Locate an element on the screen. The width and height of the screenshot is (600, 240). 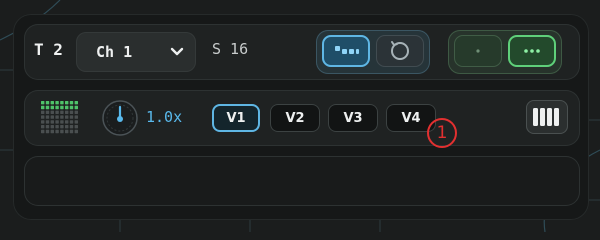
more-options-button is located at coordinates (532, 51).